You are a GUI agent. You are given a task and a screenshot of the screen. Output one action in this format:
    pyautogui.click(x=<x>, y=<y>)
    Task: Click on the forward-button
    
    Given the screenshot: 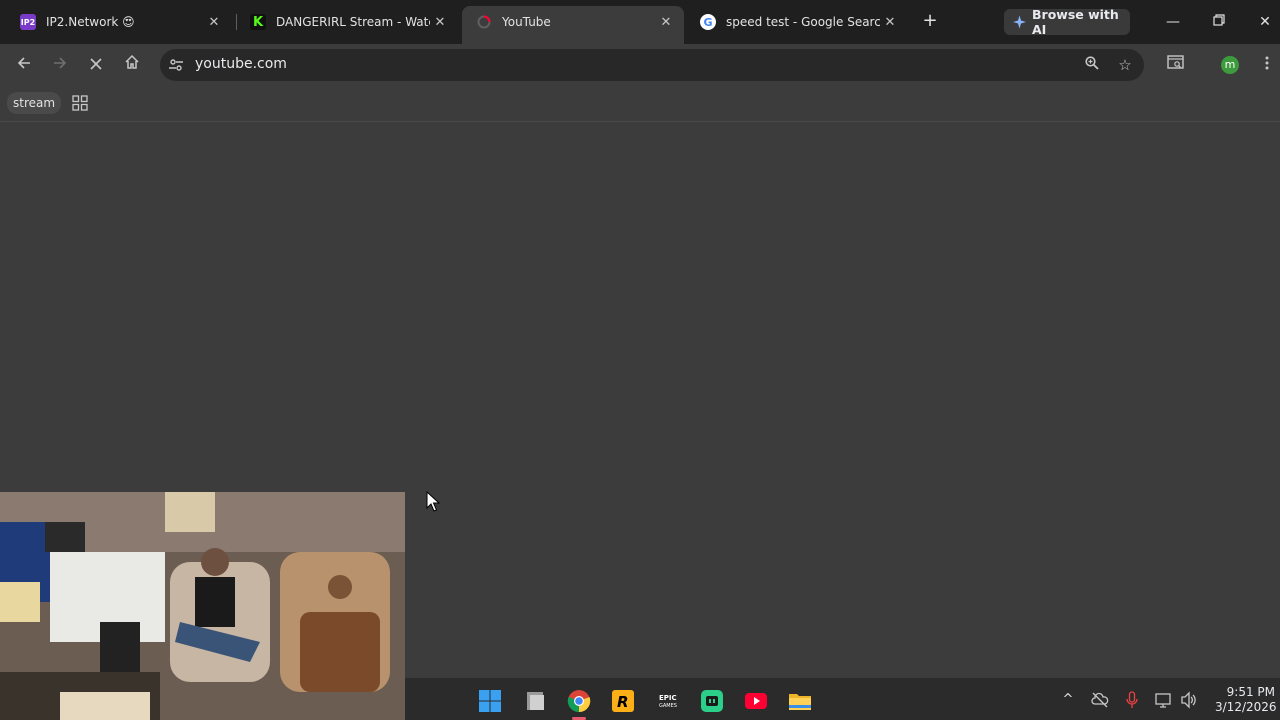 What is the action you would take?
    pyautogui.click(x=60, y=65)
    